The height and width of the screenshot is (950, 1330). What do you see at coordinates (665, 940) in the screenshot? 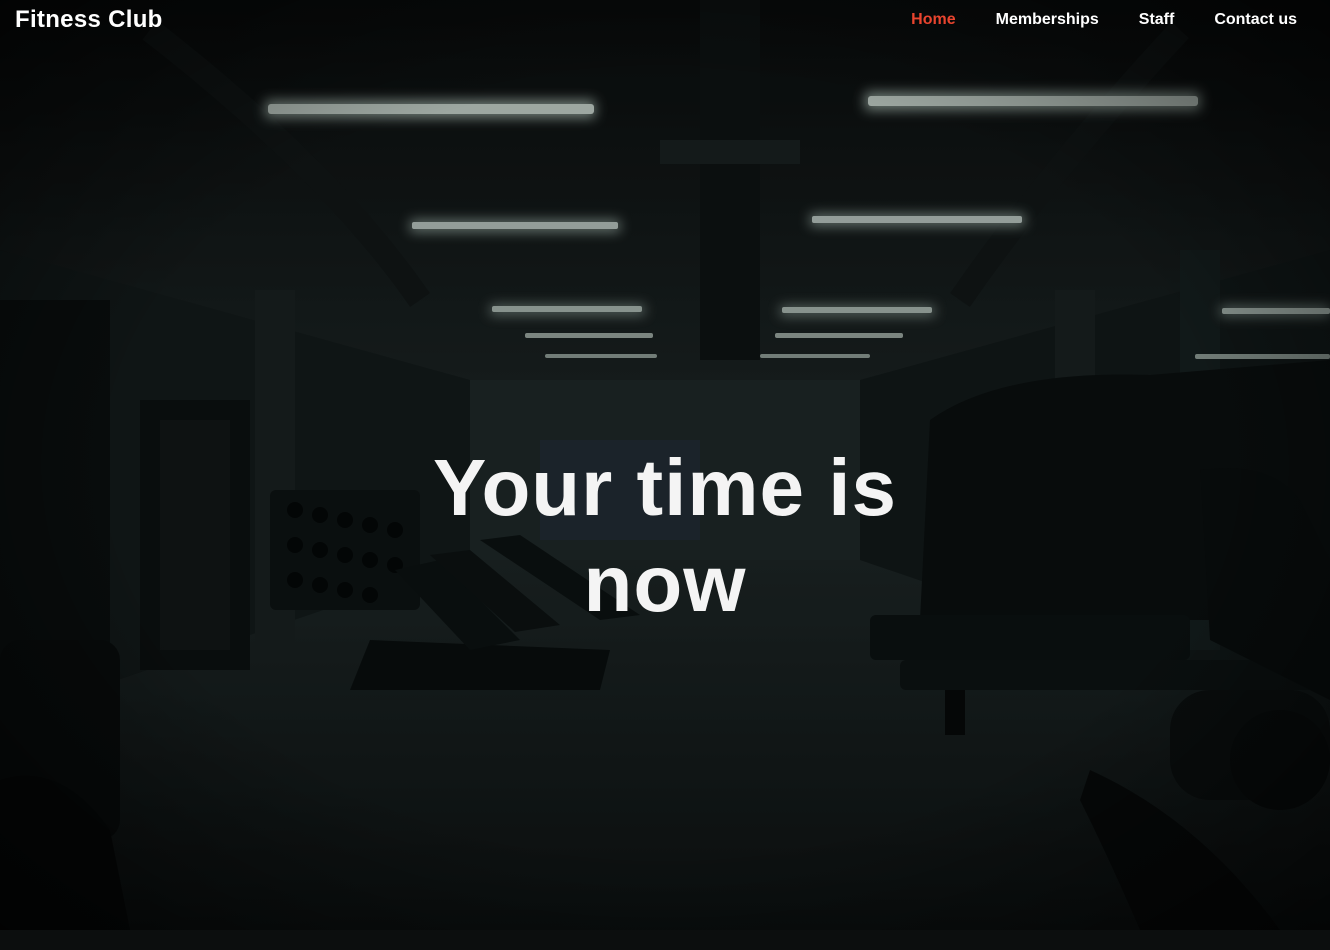
I see `bottom-strip` at bounding box center [665, 940].